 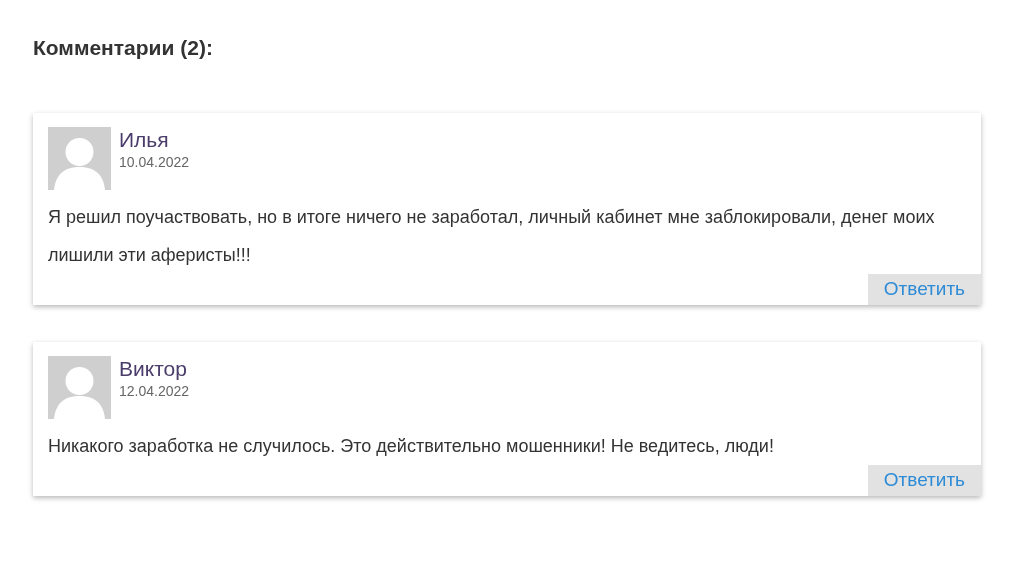 What do you see at coordinates (154, 162) in the screenshot?
I see `comment-date: 10.04.2022` at bounding box center [154, 162].